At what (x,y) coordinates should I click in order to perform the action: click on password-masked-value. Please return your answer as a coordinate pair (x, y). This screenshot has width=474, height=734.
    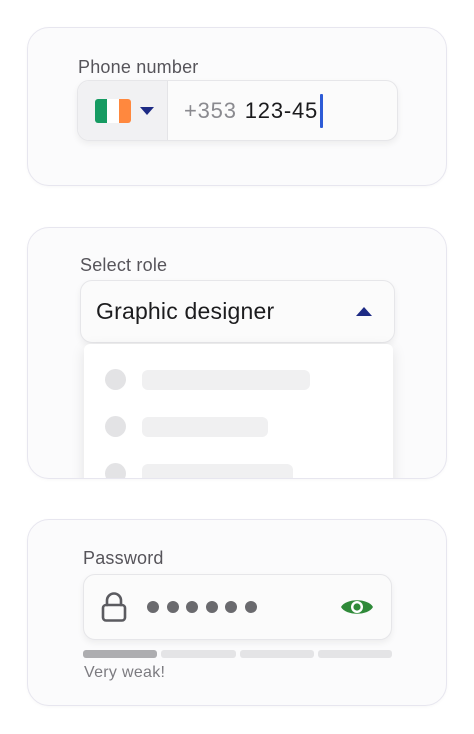
    Looking at the image, I should click on (243, 607).